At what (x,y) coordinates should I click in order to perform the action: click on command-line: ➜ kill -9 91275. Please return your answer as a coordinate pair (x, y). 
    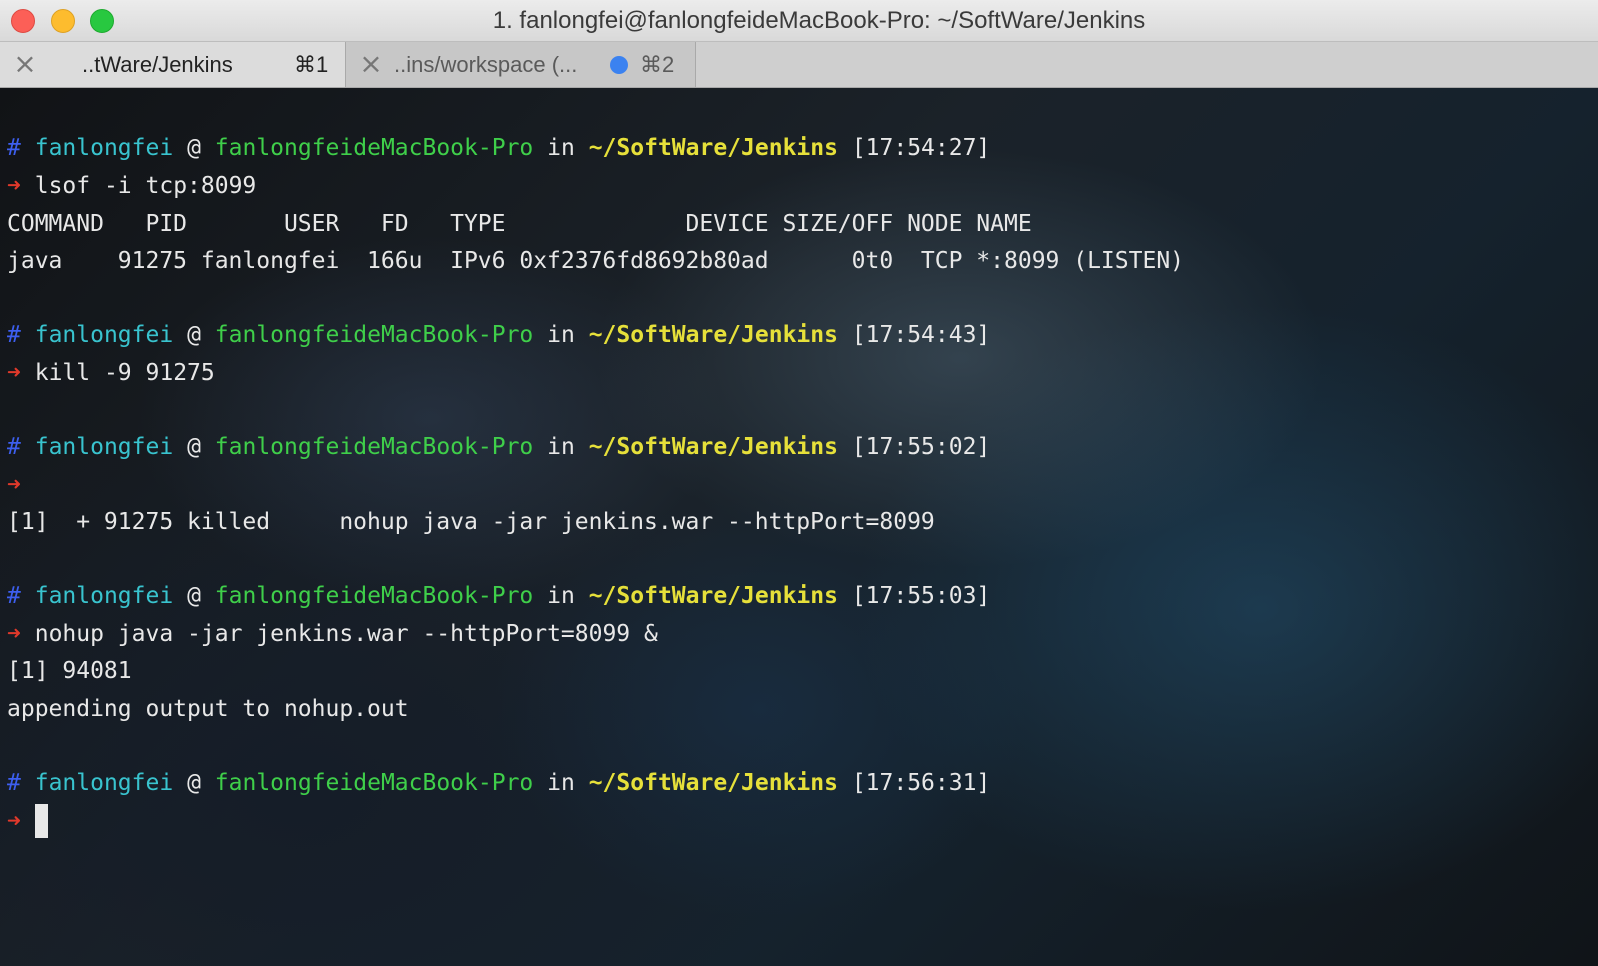
    Looking at the image, I should click on (111, 373).